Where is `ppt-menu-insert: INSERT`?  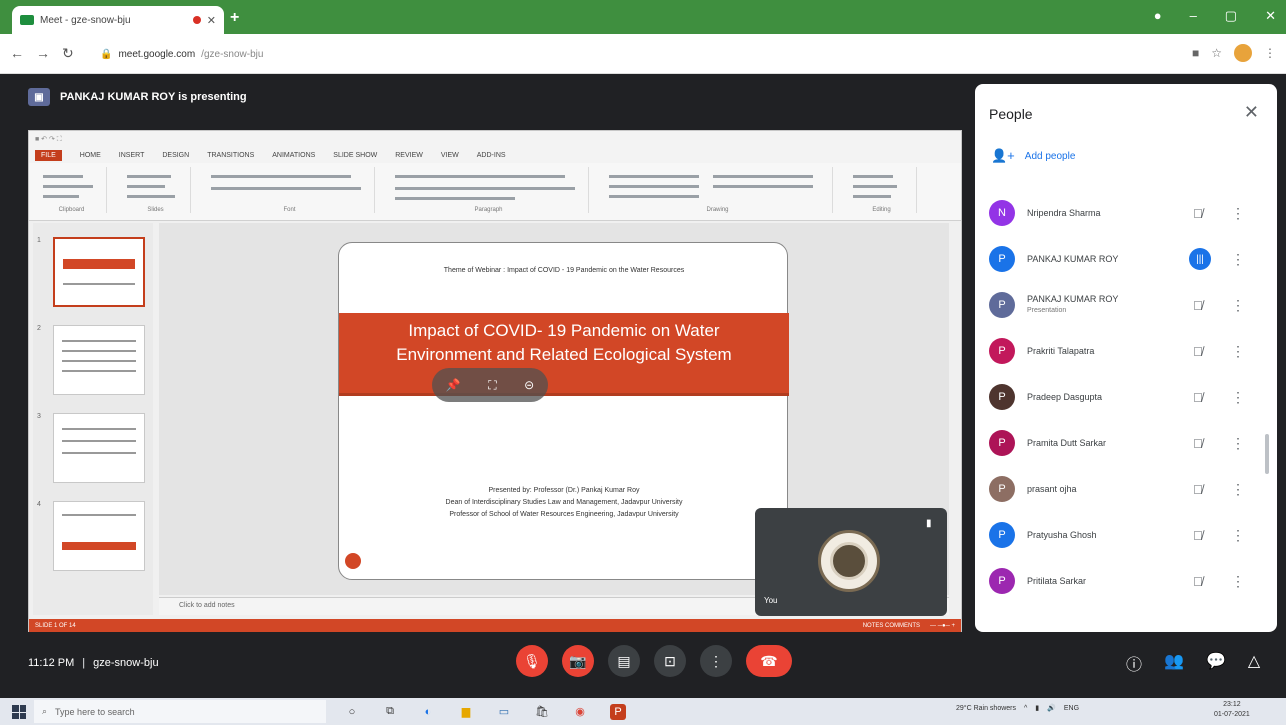 ppt-menu-insert: INSERT is located at coordinates (132, 155).